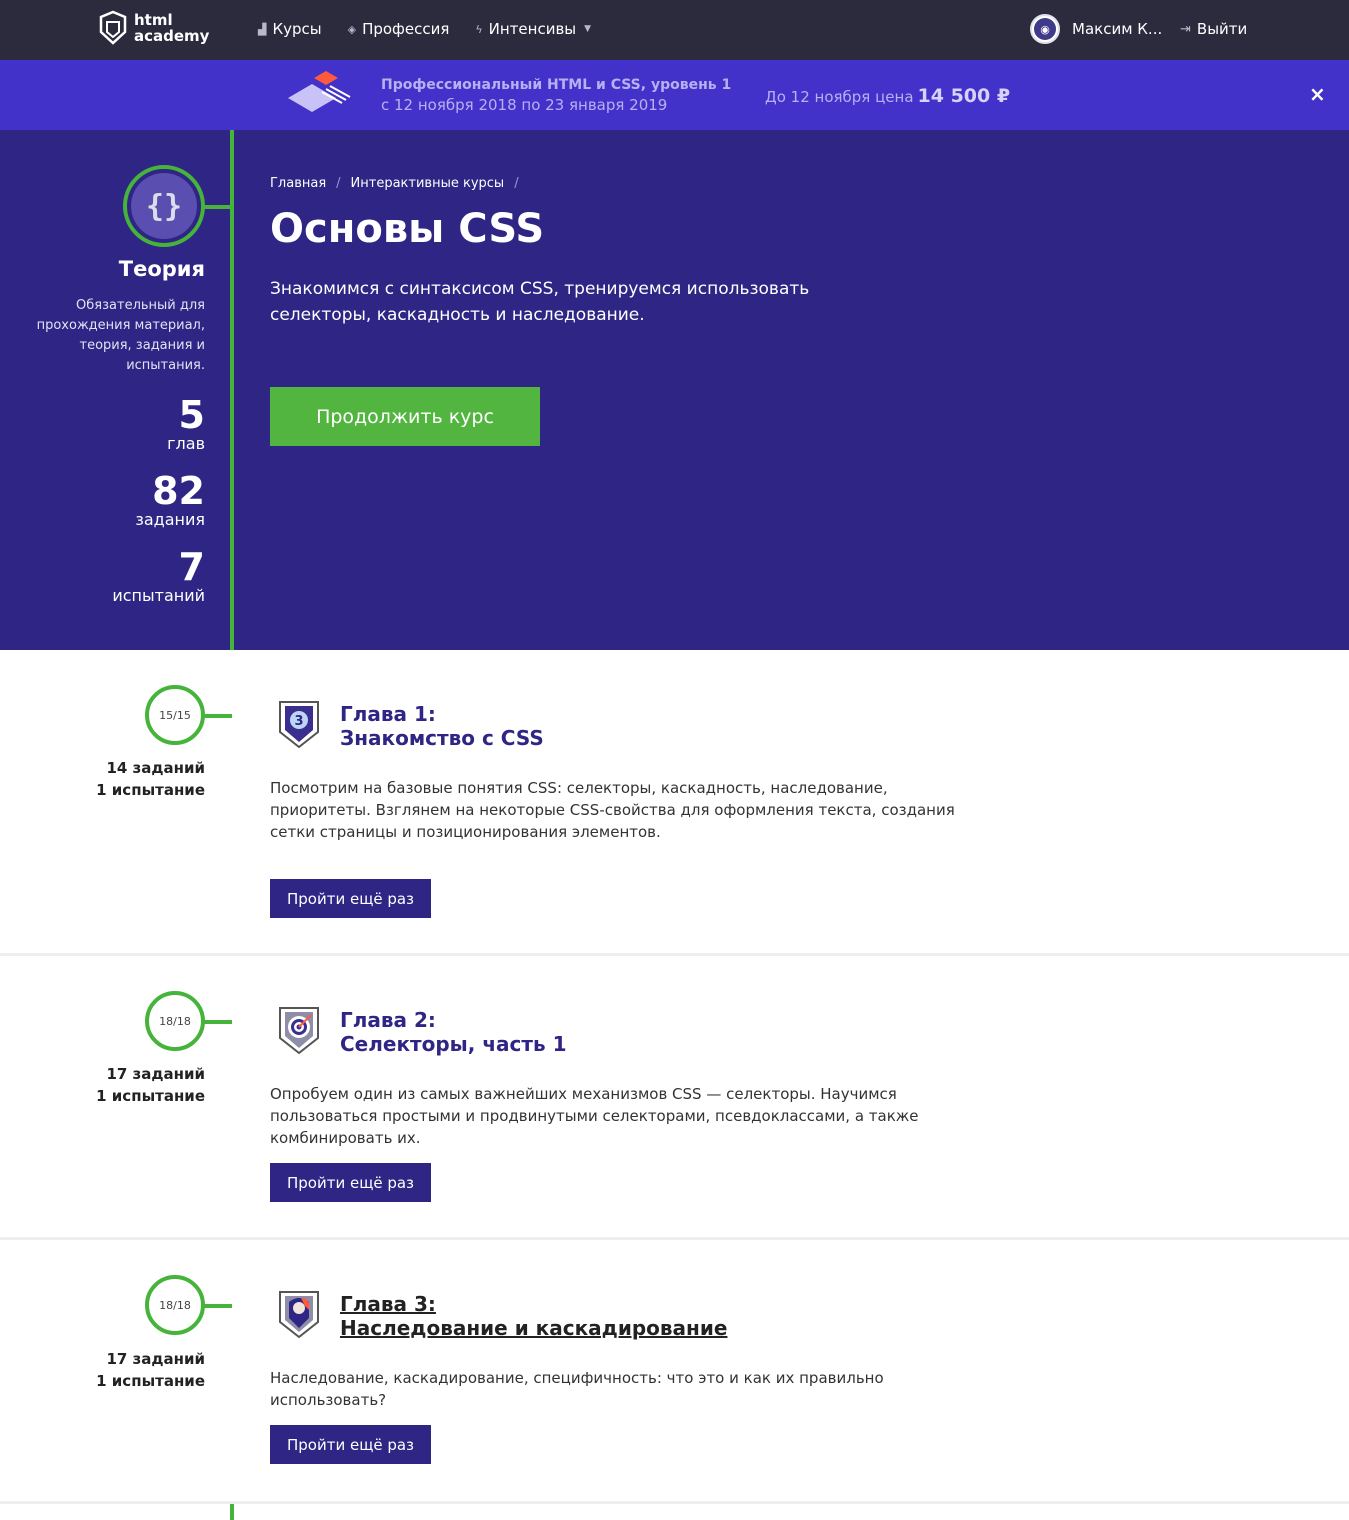 The width and height of the screenshot is (1349, 1520). I want to click on promo-price: До 12 ноября цена 14 500 ₽, so click(887, 96).